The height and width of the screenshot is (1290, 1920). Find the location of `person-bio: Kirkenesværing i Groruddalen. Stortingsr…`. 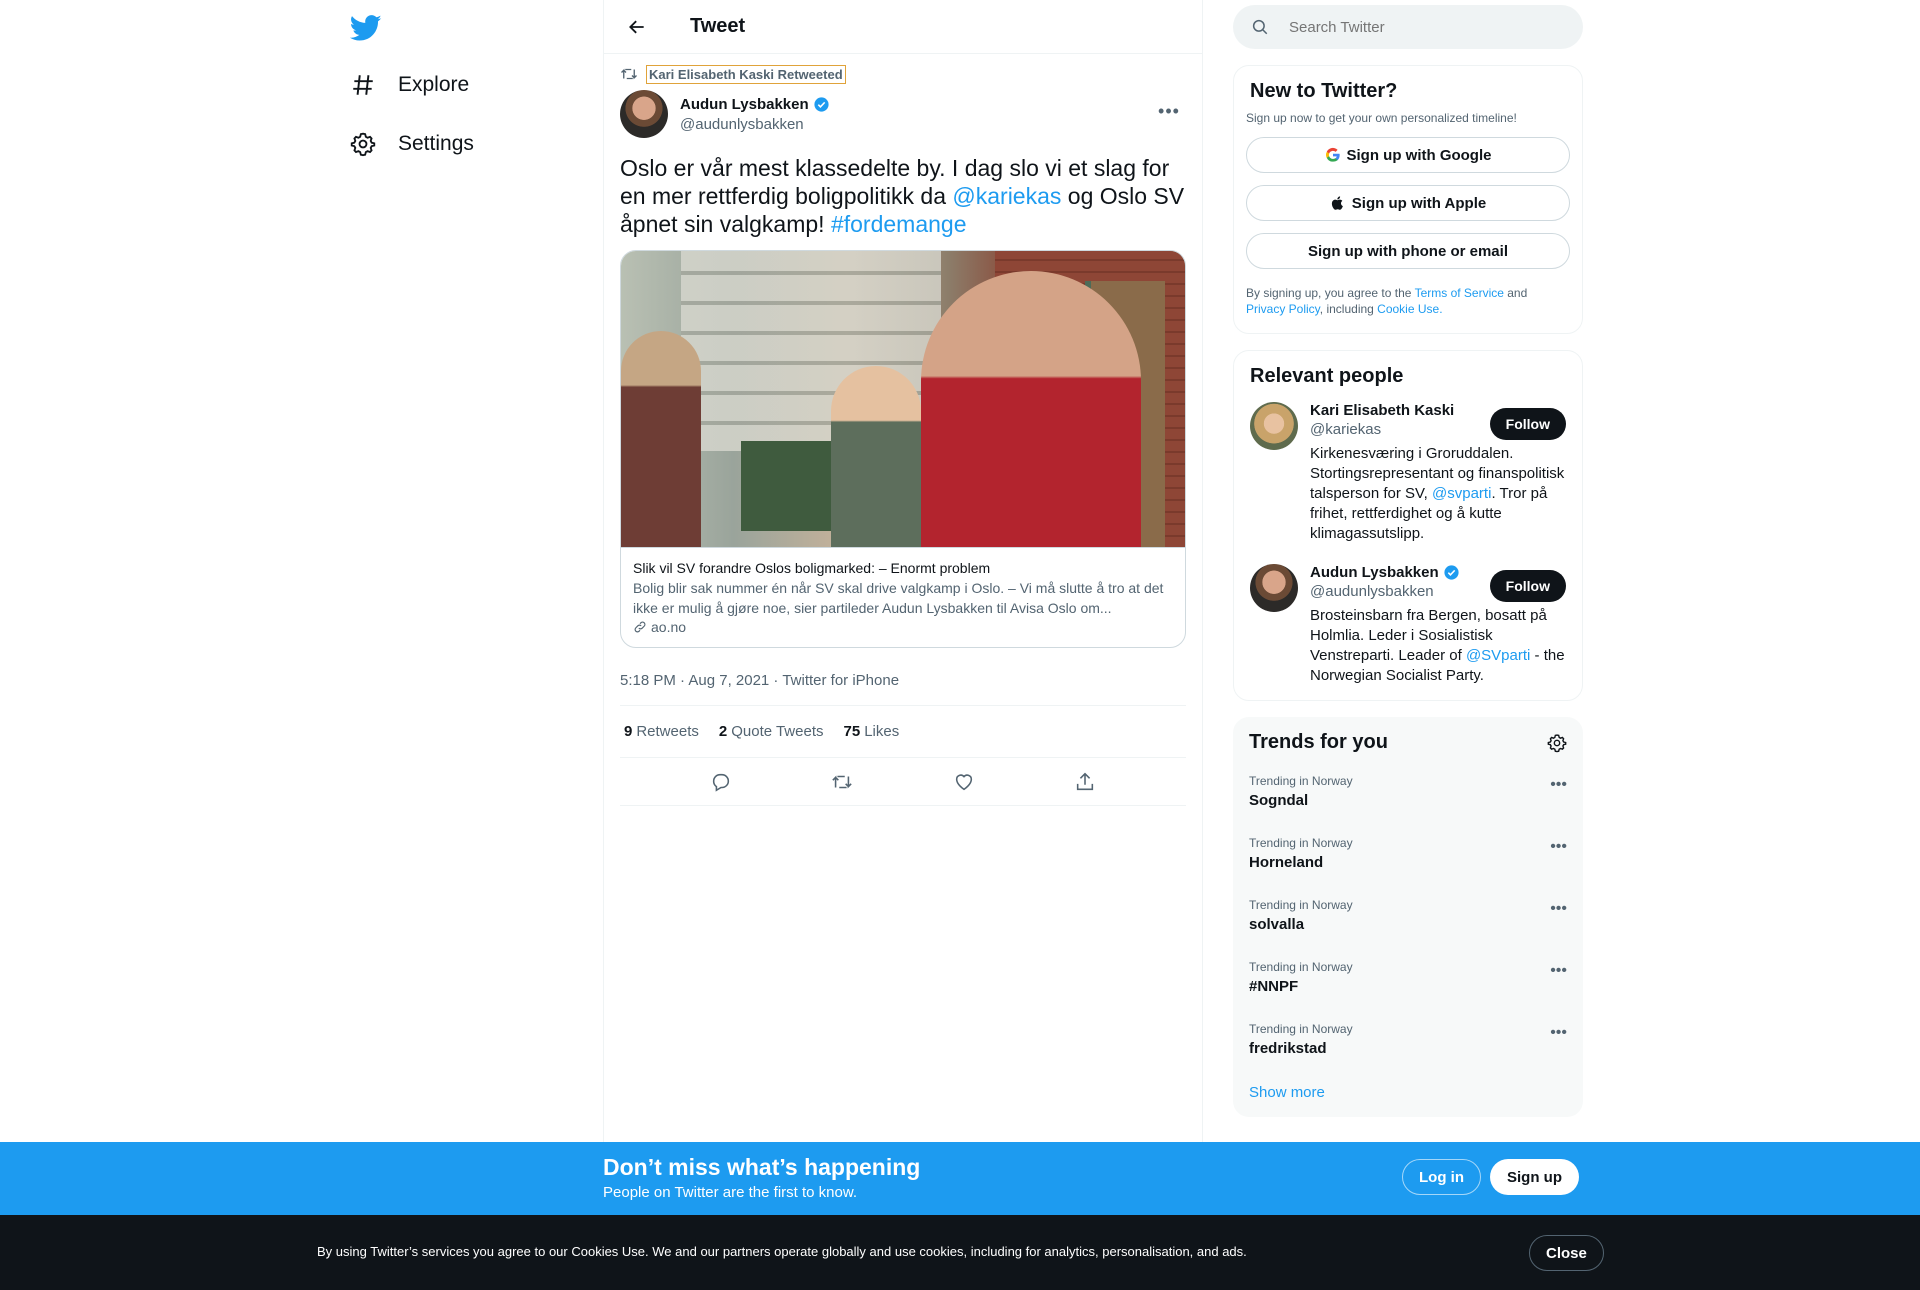

person-bio: Kirkenesværing i Groruddalen. Stortingsr… is located at coordinates (1438, 494).